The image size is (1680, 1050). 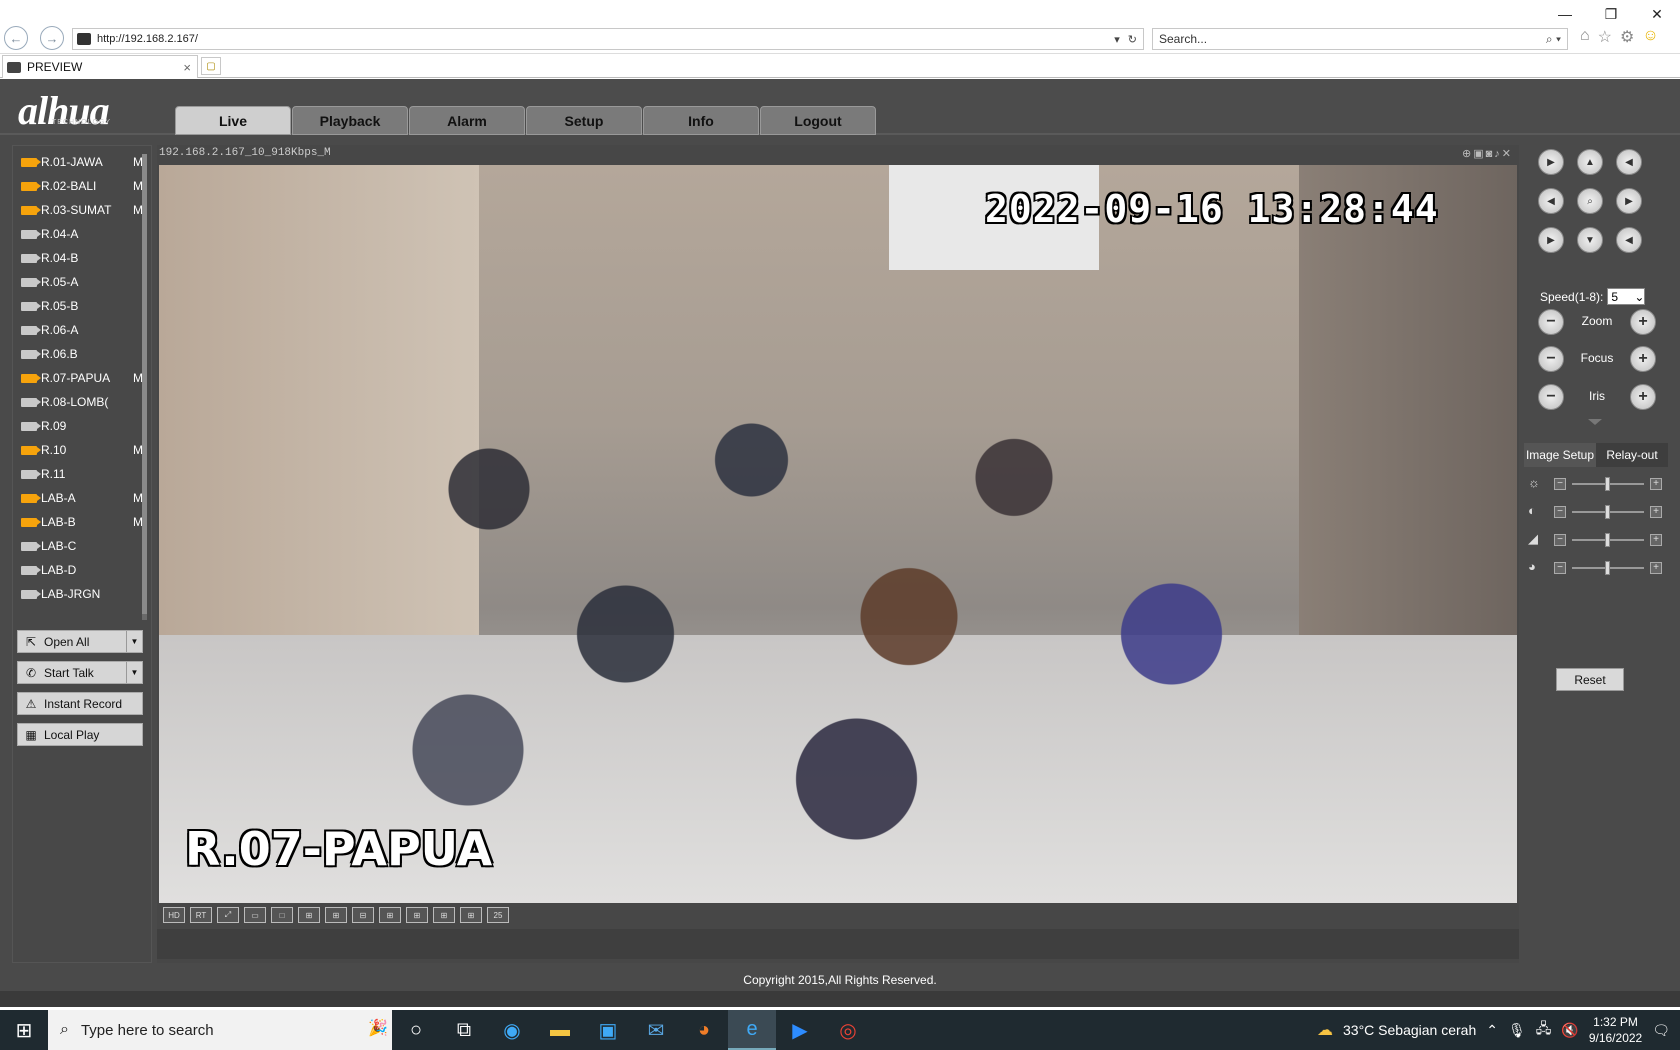 What do you see at coordinates (81, 426) in the screenshot?
I see `channel-item: R.09` at bounding box center [81, 426].